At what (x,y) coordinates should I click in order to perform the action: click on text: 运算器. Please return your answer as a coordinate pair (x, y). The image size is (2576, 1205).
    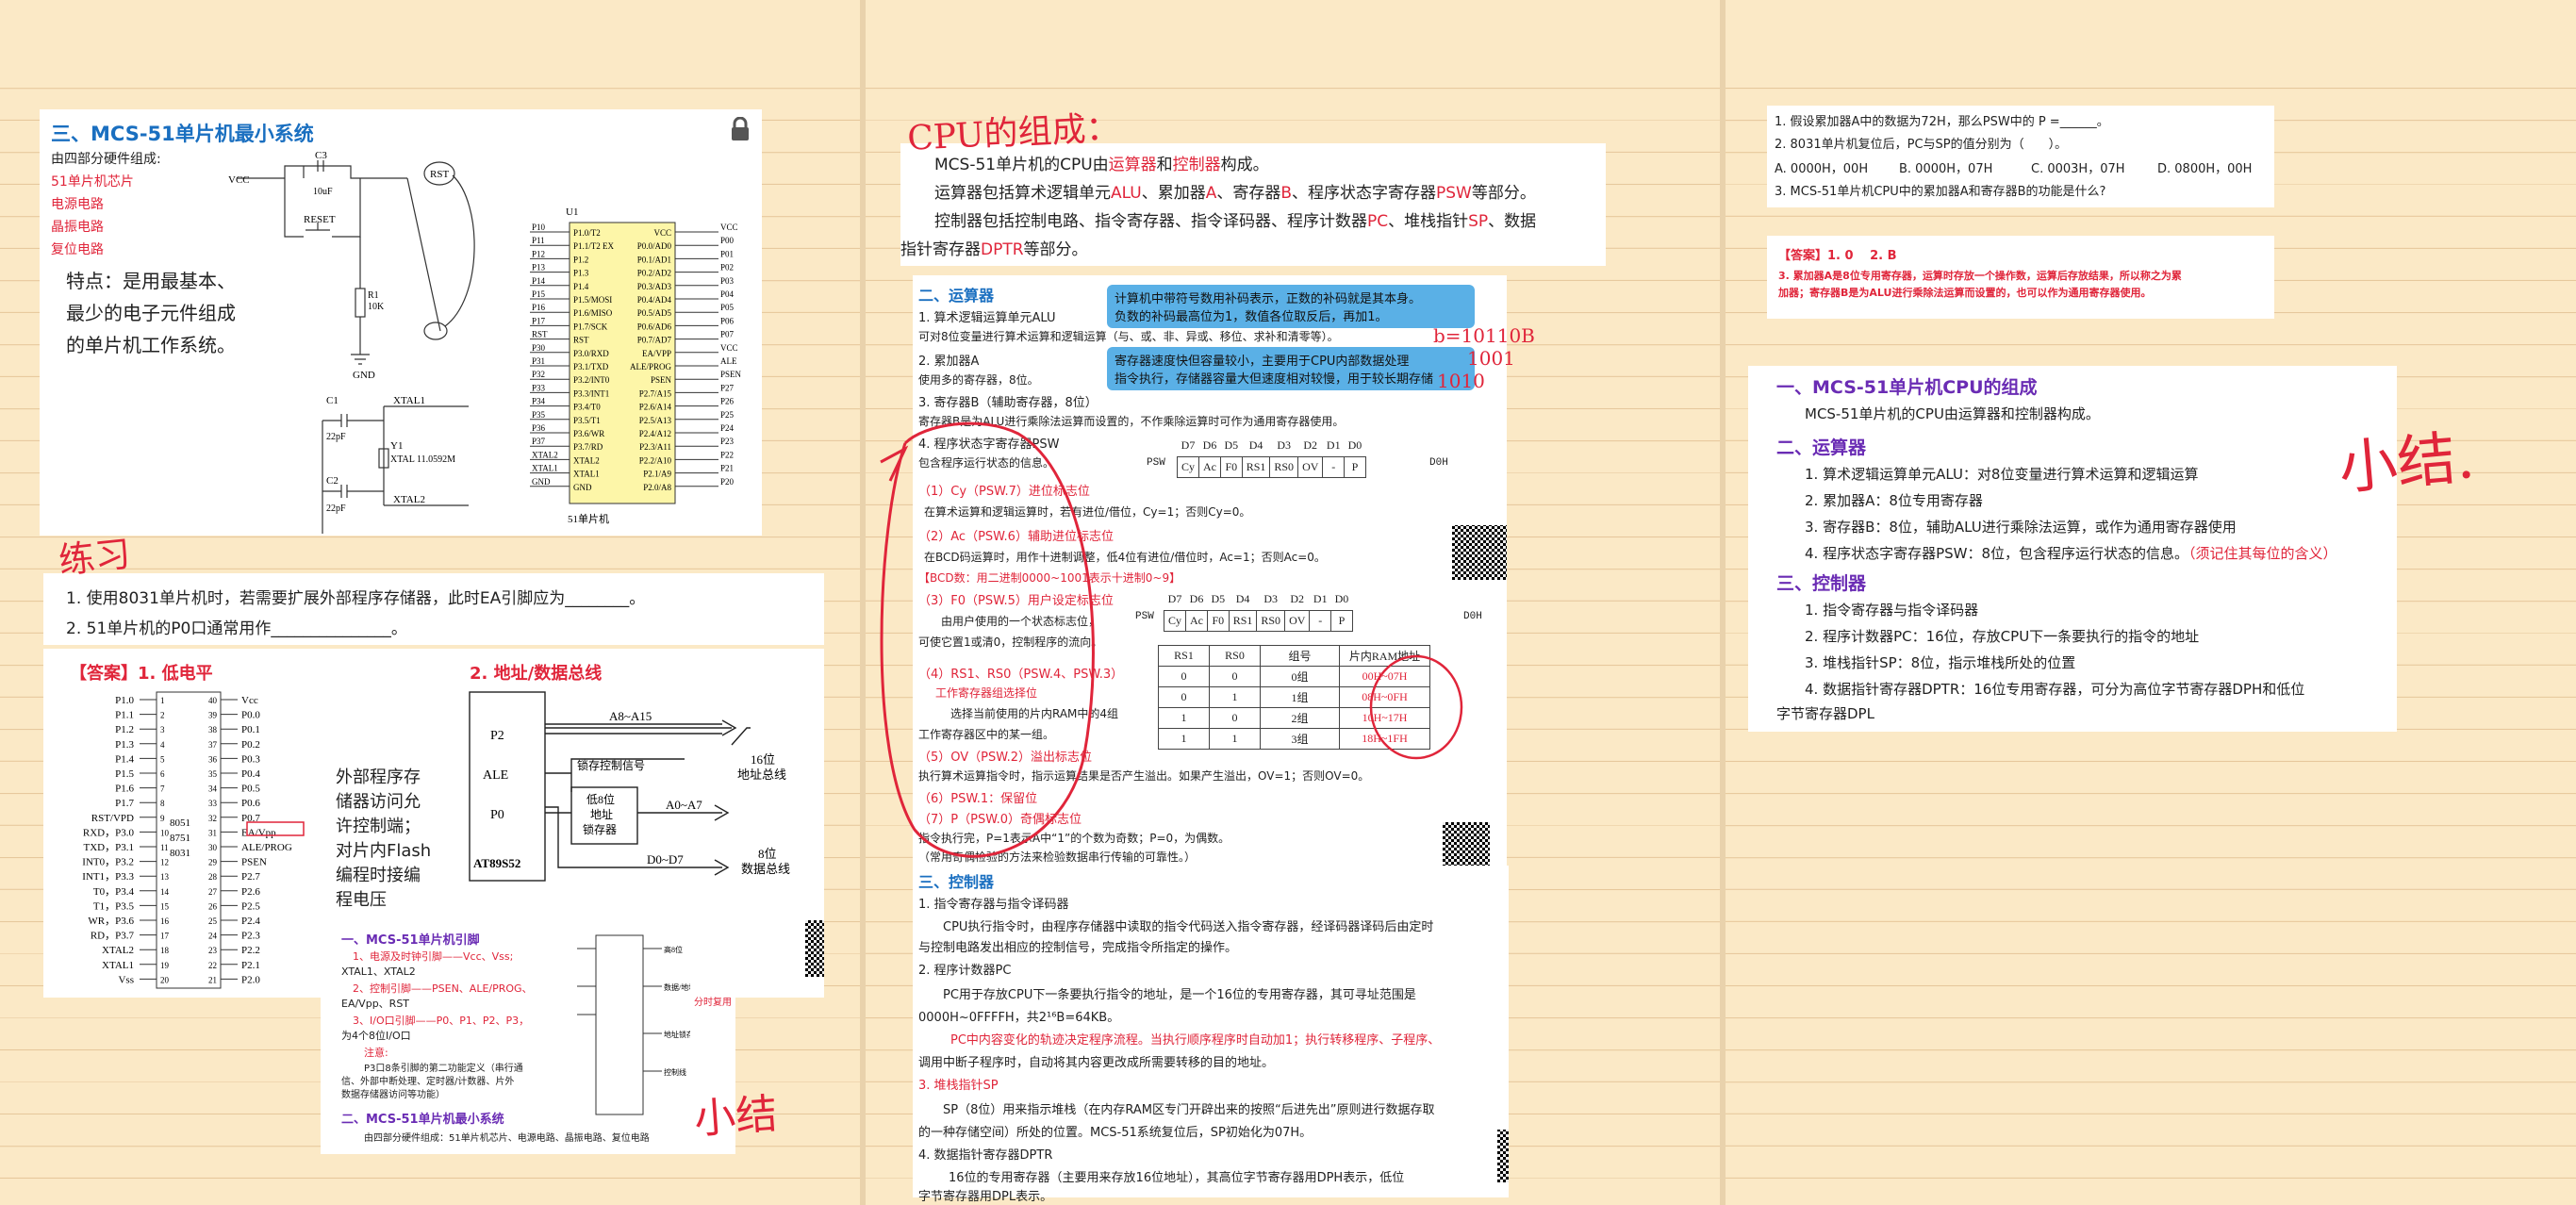
    Looking at the image, I should click on (1132, 165).